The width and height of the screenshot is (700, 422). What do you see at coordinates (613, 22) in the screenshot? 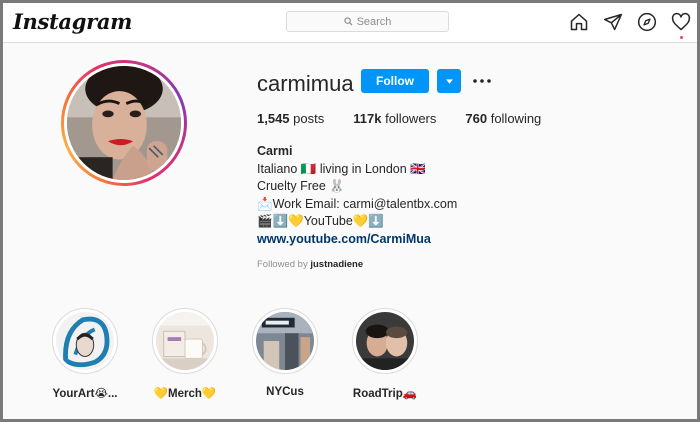
I see `direct-icon` at bounding box center [613, 22].